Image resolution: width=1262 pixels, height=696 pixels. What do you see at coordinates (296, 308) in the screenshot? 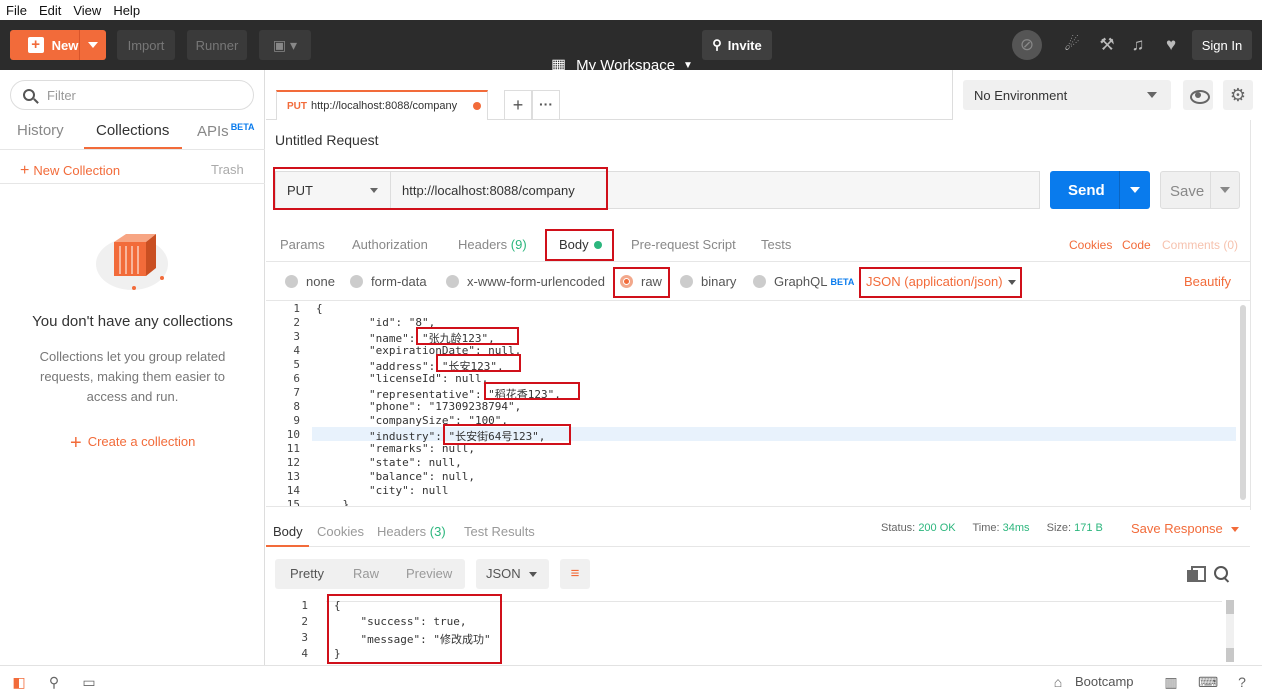
I see `line-number: 1` at bounding box center [296, 308].